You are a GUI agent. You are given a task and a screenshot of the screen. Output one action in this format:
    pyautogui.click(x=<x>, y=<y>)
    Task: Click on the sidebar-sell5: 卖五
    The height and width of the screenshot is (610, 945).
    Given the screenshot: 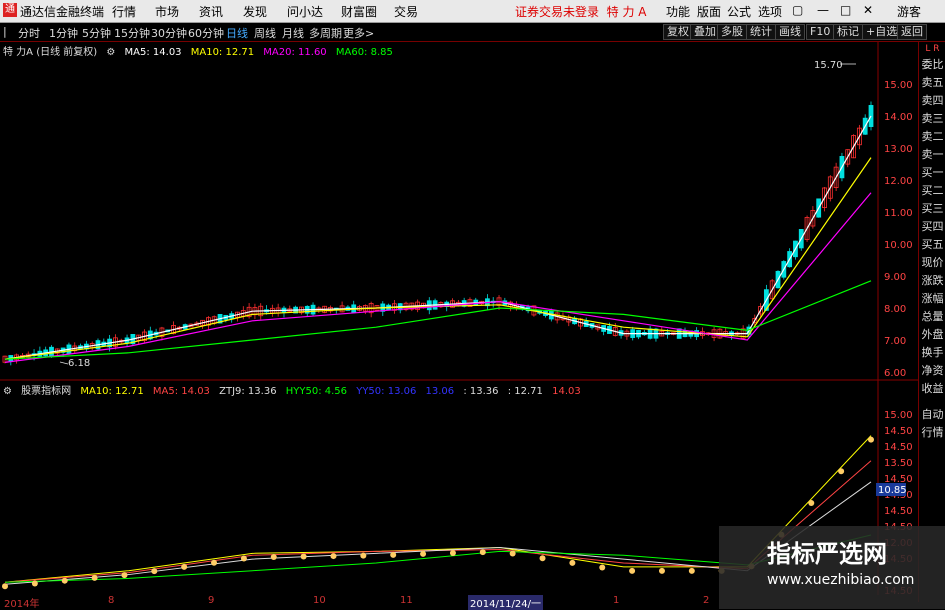 What is the action you would take?
    pyautogui.click(x=932, y=83)
    